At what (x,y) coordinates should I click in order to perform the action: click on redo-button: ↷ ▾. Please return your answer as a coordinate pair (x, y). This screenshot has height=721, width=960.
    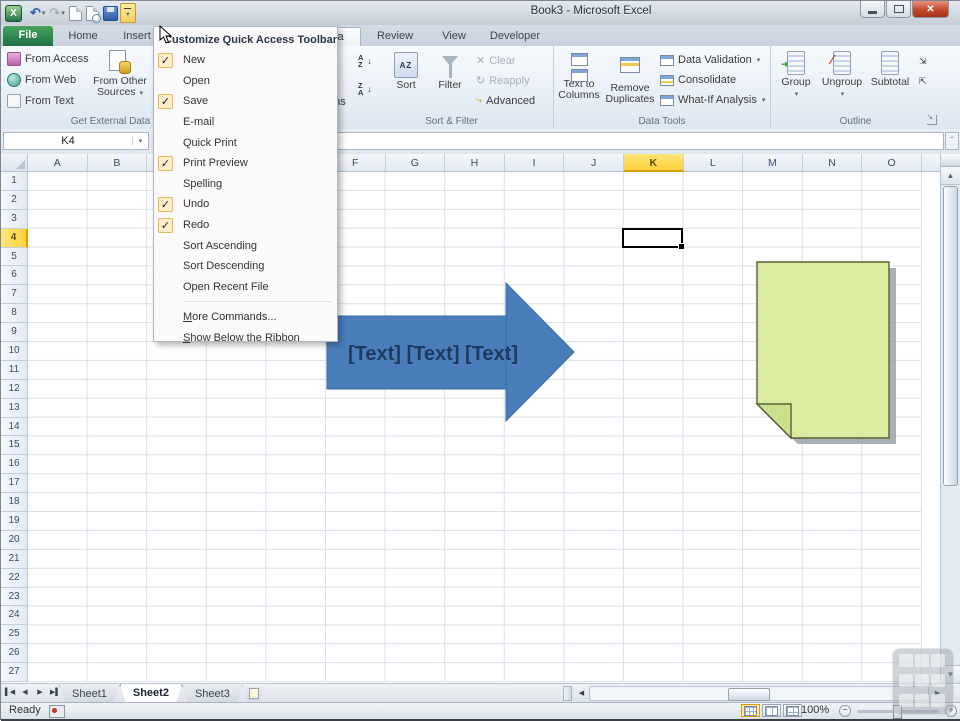
    Looking at the image, I should click on (56, 13).